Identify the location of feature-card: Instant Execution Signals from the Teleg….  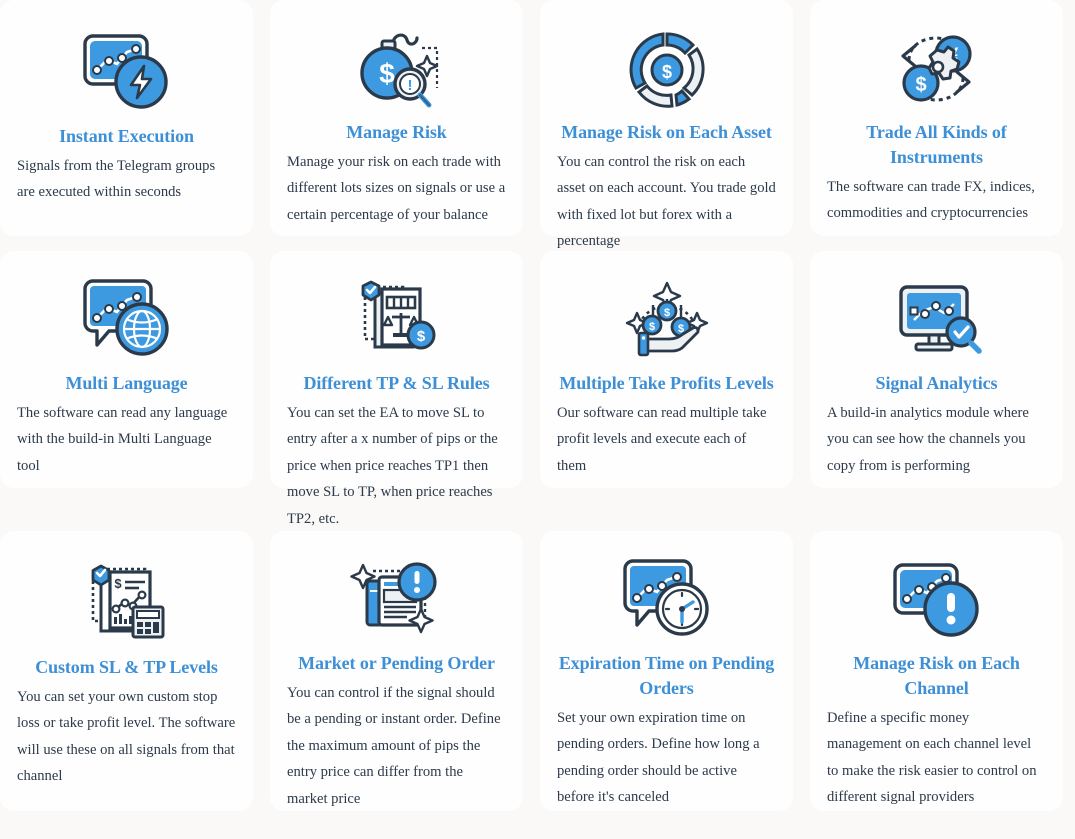
(126, 118).